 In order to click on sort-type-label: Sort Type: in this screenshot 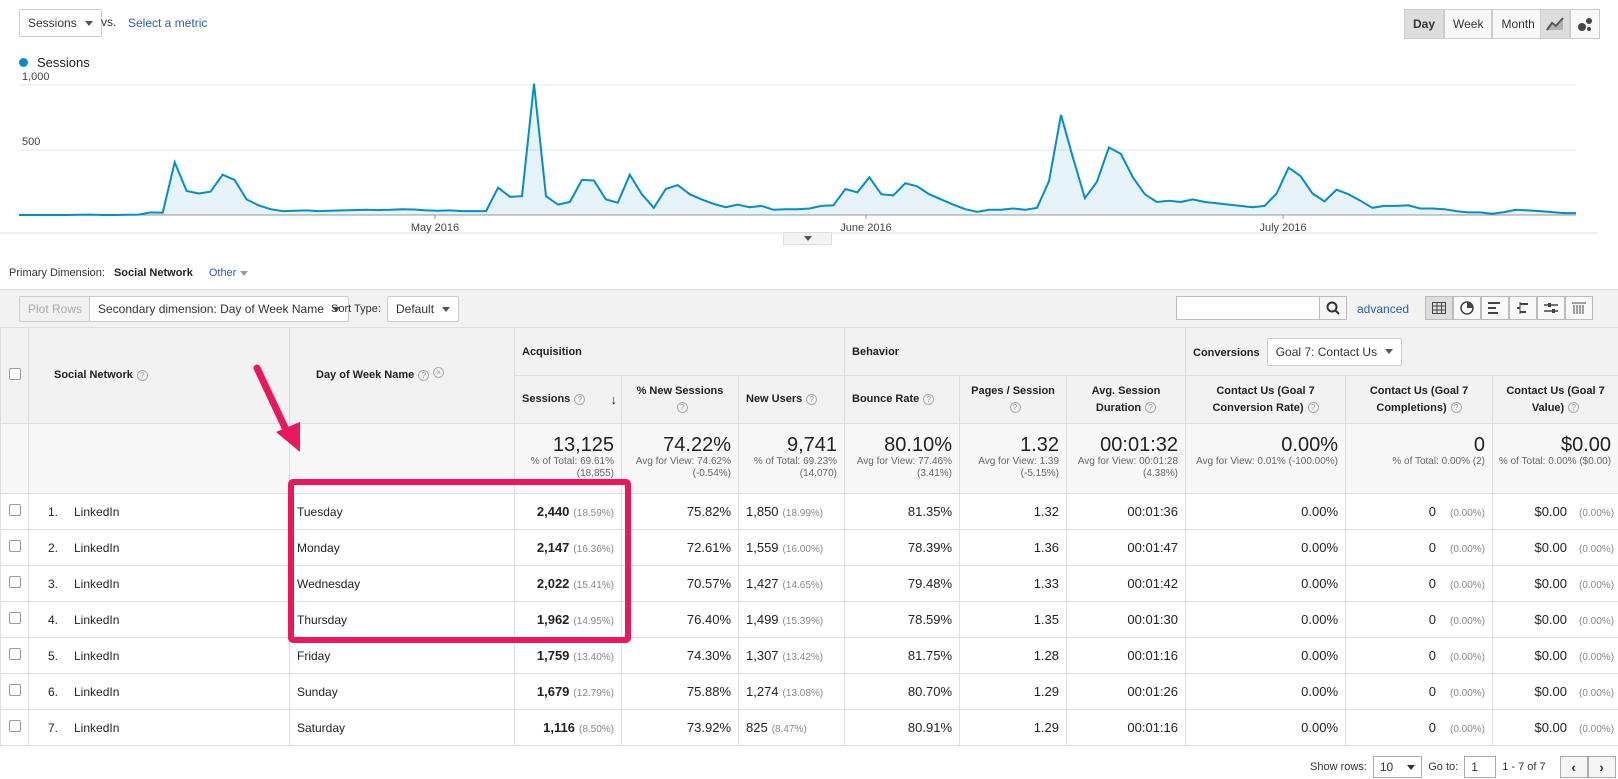, I will do `click(356, 309)`.